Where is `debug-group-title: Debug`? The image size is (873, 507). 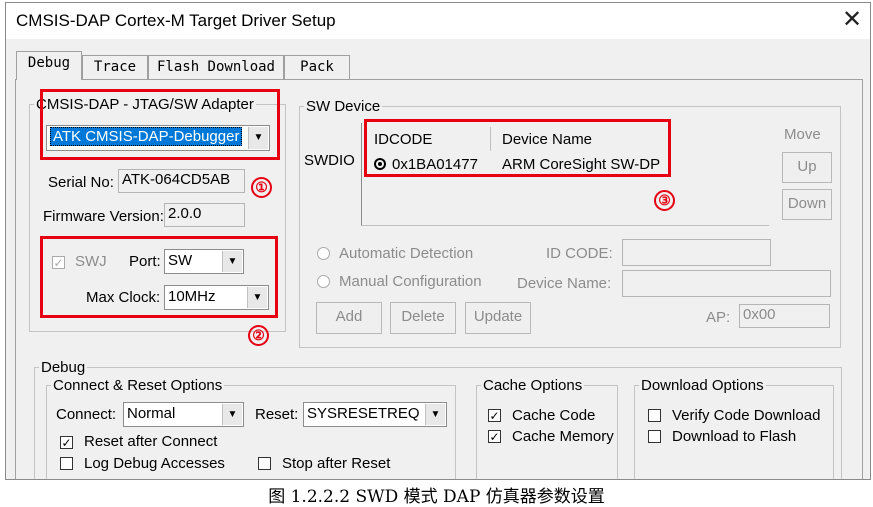 debug-group-title: Debug is located at coordinates (63, 367).